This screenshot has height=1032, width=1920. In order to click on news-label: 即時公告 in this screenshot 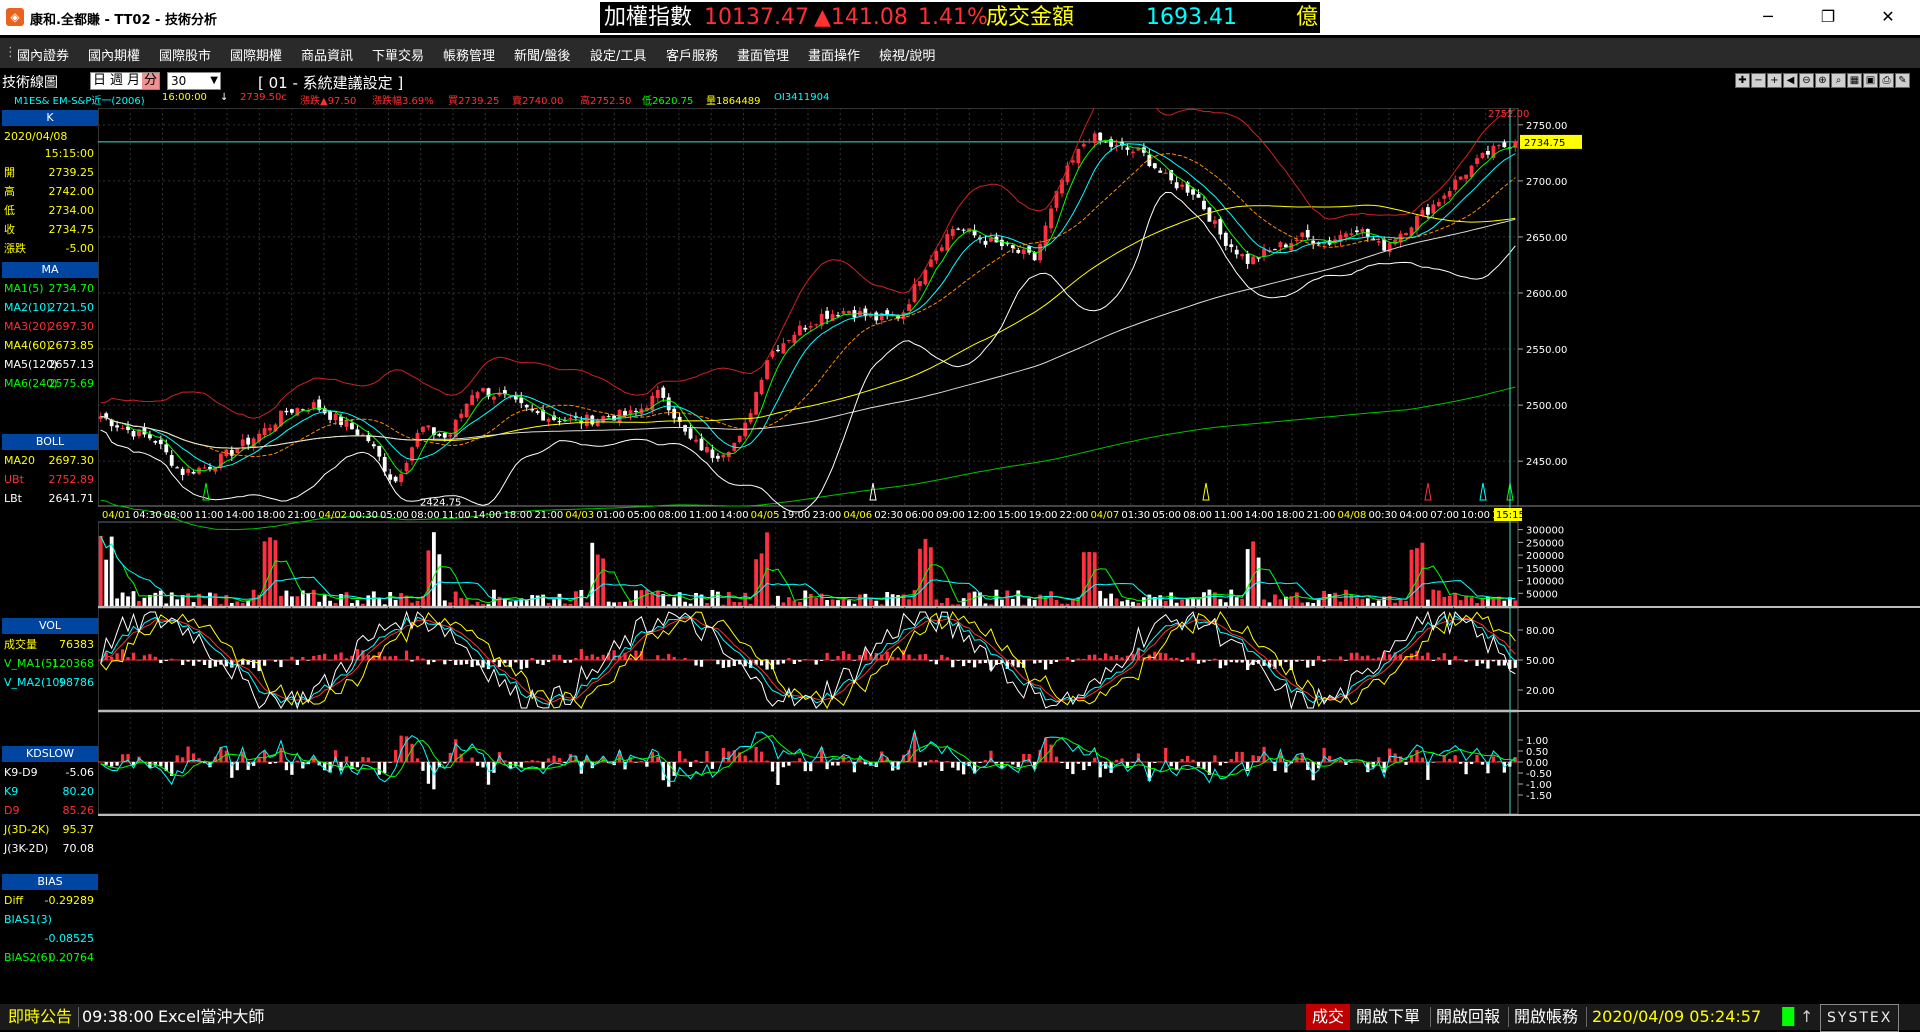, I will do `click(40, 1017)`.